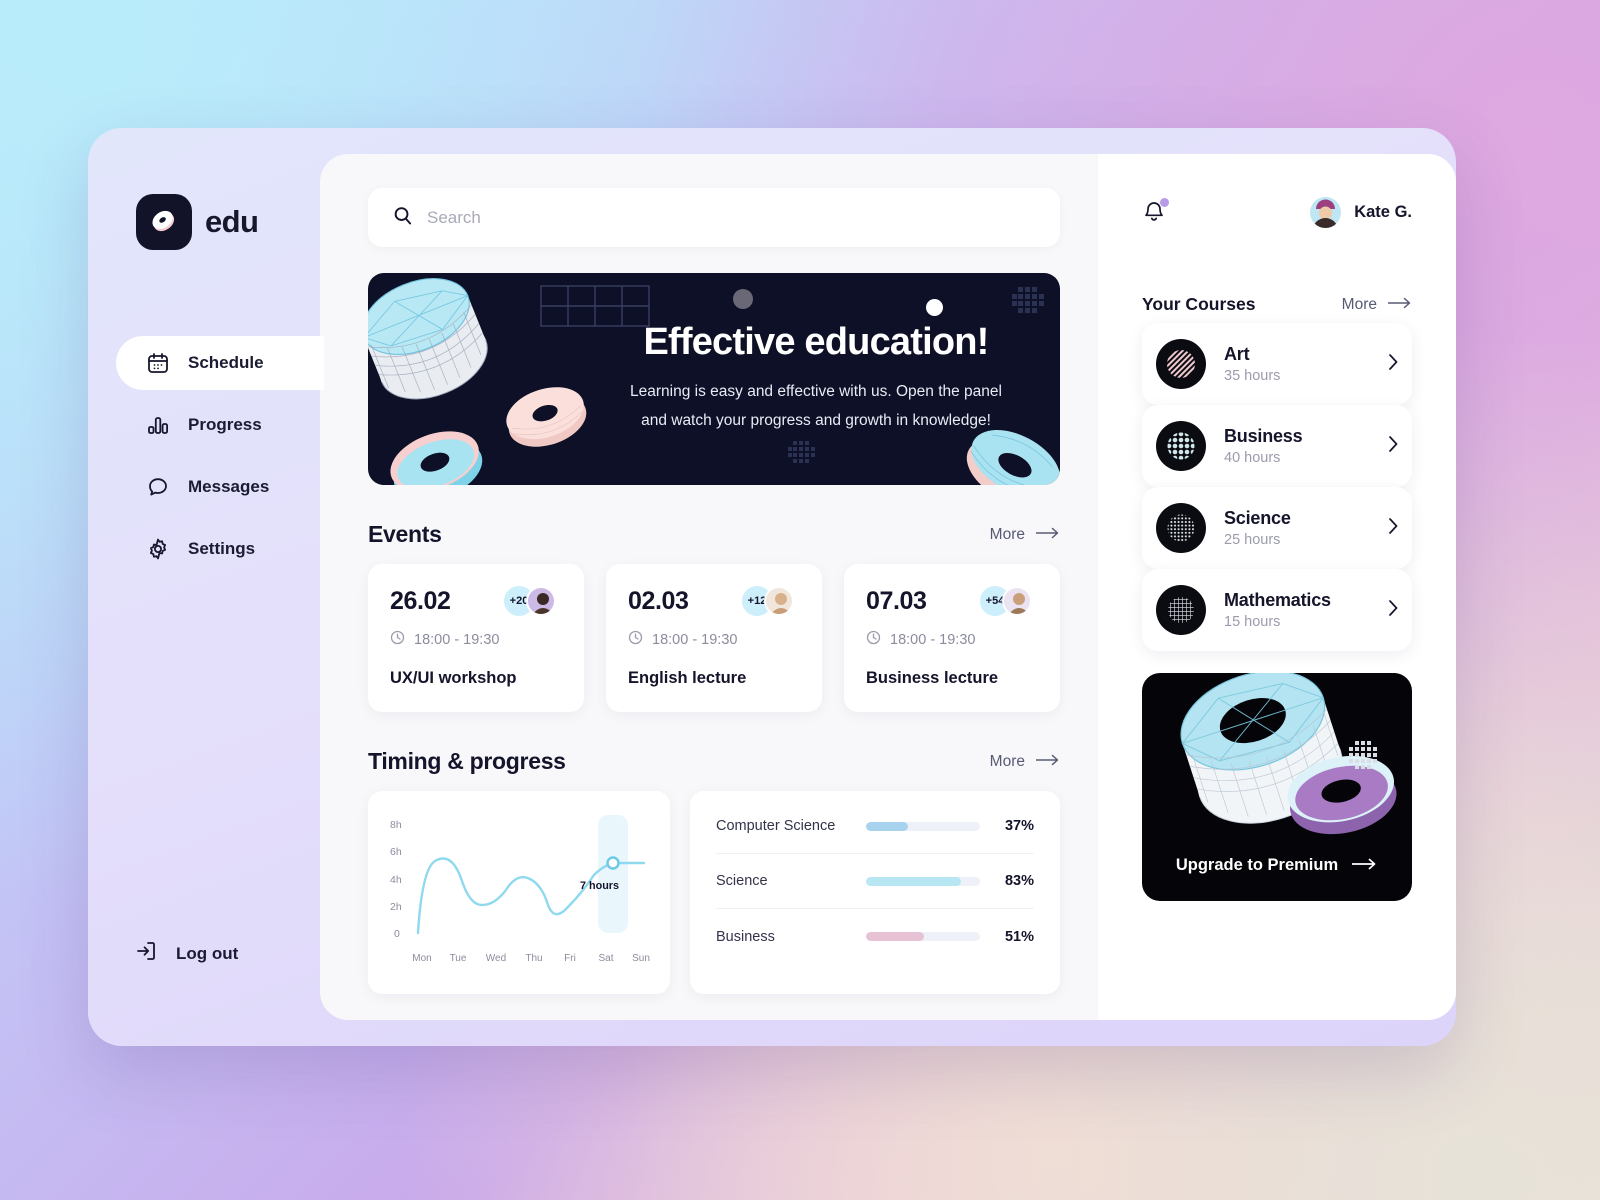 The width and height of the screenshot is (1600, 1200). I want to click on logout-button: Log out, so click(227, 953).